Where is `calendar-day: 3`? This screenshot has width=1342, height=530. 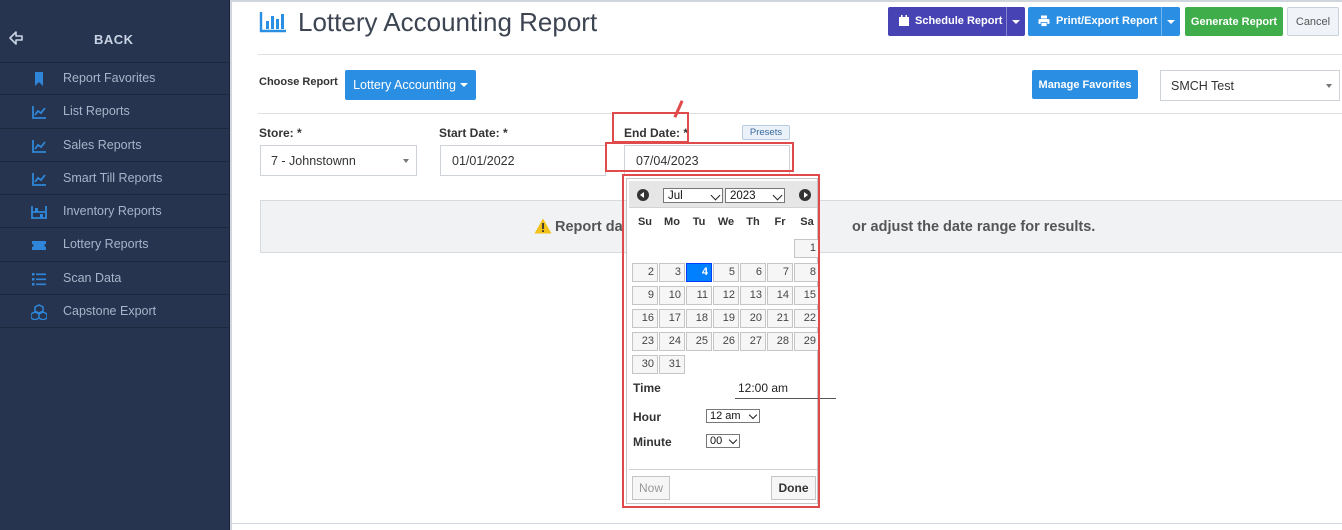 calendar-day: 3 is located at coordinates (672, 272).